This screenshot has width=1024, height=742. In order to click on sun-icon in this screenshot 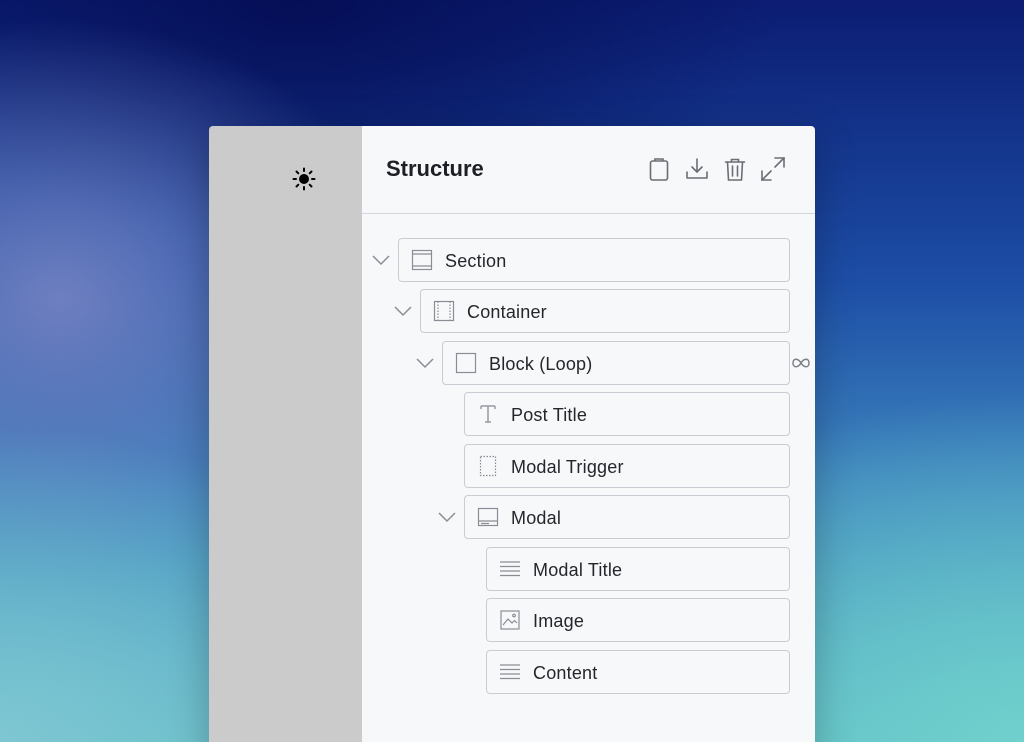, I will do `click(304, 179)`.